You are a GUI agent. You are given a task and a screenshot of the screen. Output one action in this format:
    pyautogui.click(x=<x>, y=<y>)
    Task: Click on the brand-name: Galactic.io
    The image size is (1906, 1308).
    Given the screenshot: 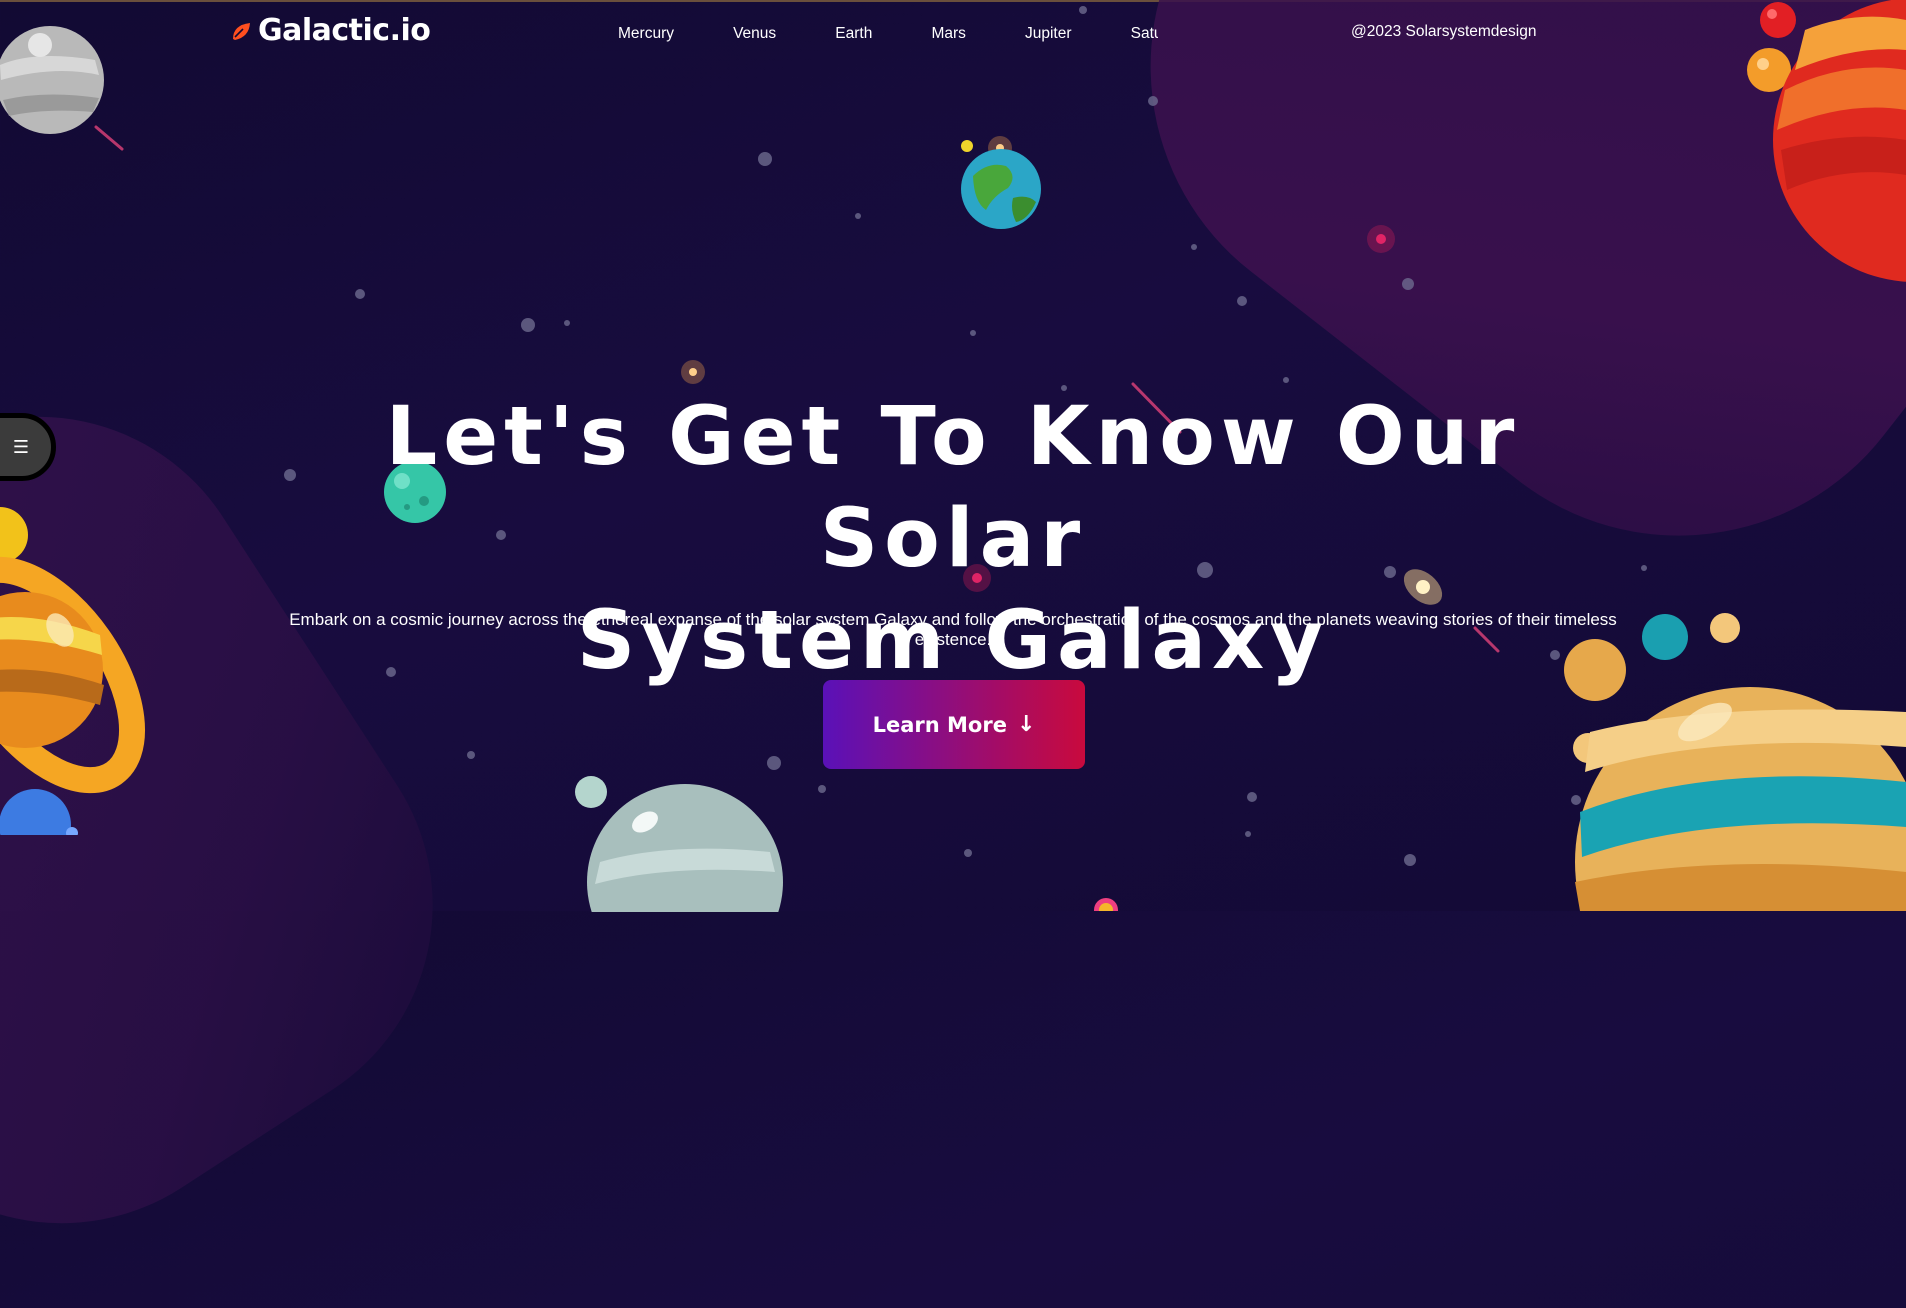 What is the action you would take?
    pyautogui.click(x=344, y=30)
    